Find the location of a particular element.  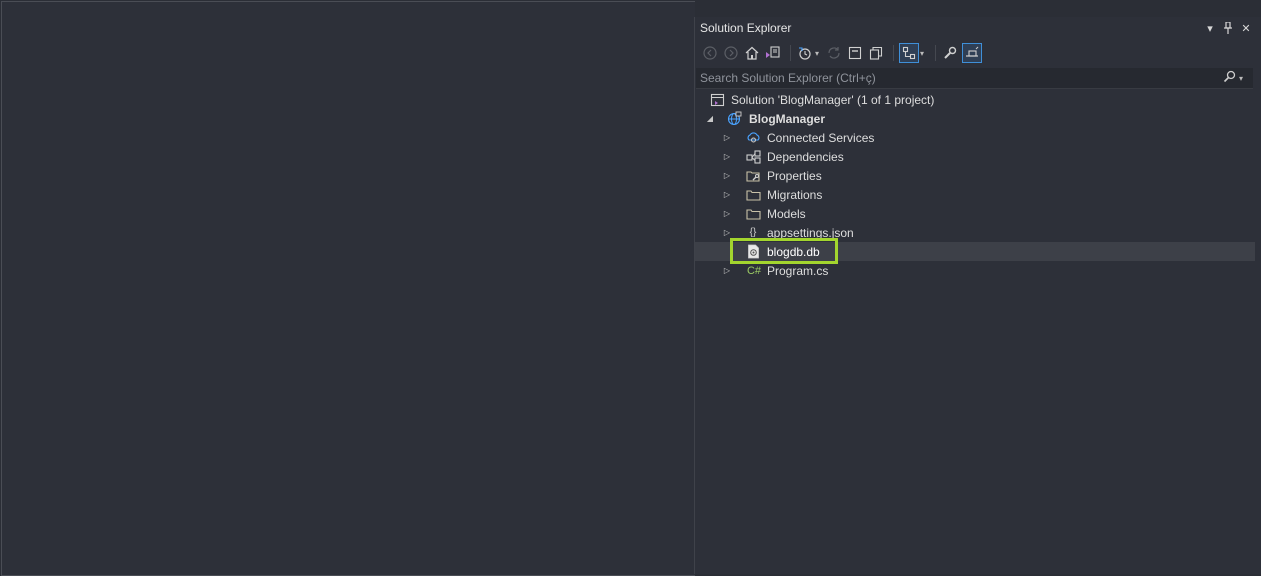

tree-item-properties: ▷ Properties is located at coordinates (975, 175).